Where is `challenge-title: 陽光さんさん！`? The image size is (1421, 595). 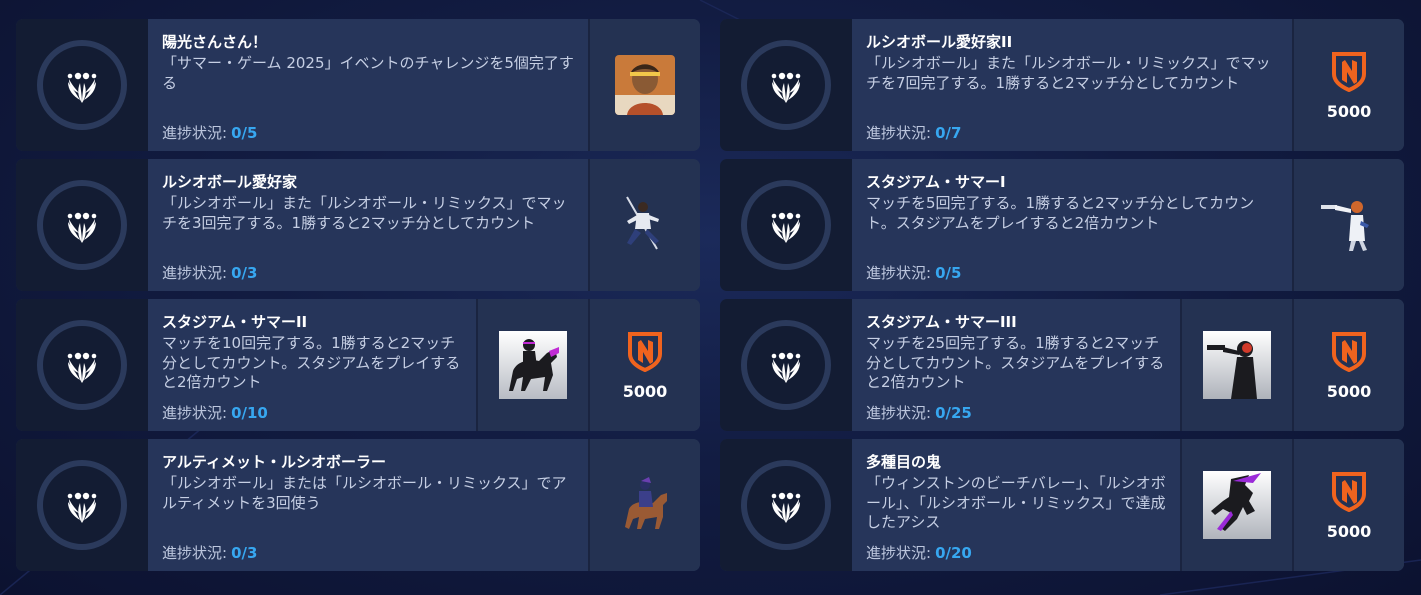
challenge-title: 陽光さんさん！ is located at coordinates (215, 42).